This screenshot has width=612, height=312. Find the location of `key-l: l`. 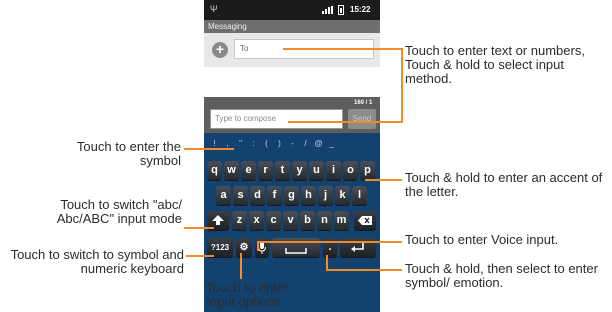

key-l: l is located at coordinates (359, 195).